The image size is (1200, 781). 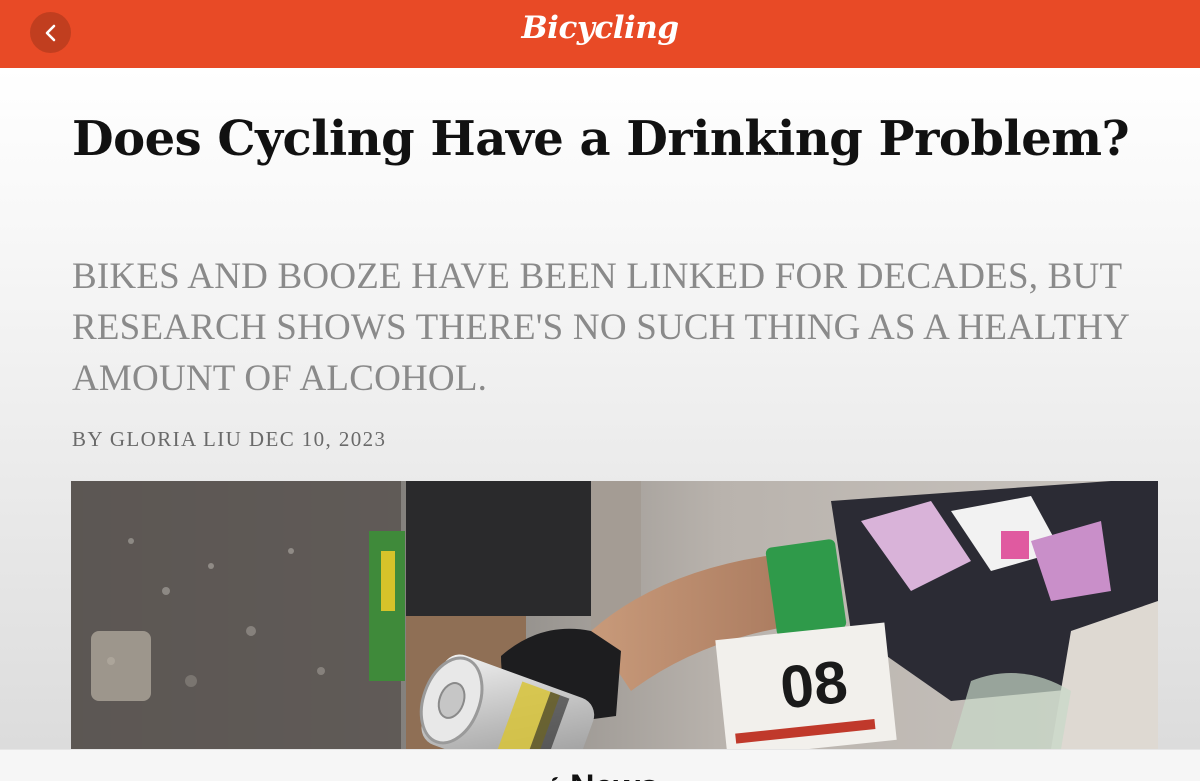 I want to click on top-bar: Bicycling, so click(x=600, y=34).